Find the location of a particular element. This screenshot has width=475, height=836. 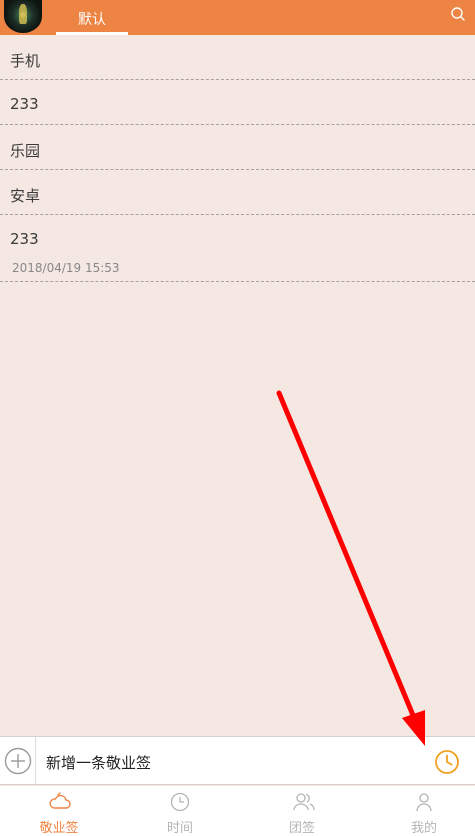

person-icon is located at coordinates (424, 802).